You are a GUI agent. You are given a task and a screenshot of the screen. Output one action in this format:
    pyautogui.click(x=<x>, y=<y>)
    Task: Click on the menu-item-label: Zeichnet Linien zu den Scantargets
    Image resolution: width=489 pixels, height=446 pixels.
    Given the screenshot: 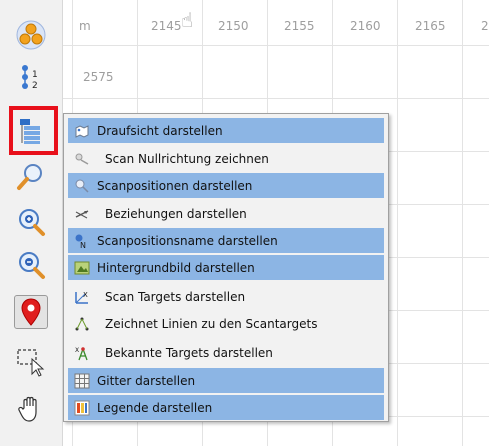 What is the action you would take?
    pyautogui.click(x=211, y=323)
    